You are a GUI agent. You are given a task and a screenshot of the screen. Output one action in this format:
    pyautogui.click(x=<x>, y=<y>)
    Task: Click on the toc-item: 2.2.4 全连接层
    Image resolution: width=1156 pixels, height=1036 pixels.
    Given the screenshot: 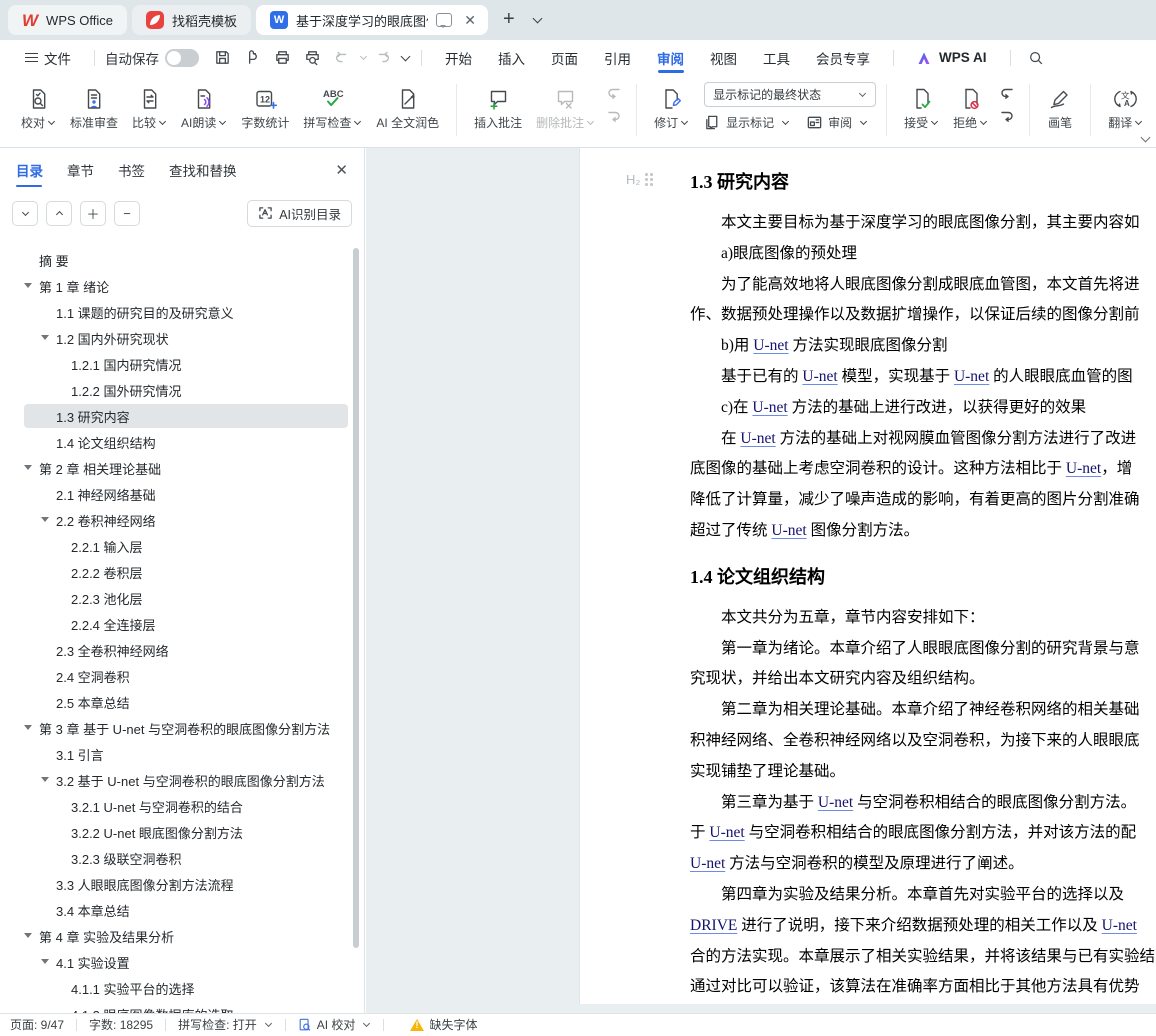 What is the action you would take?
    pyautogui.click(x=182, y=624)
    